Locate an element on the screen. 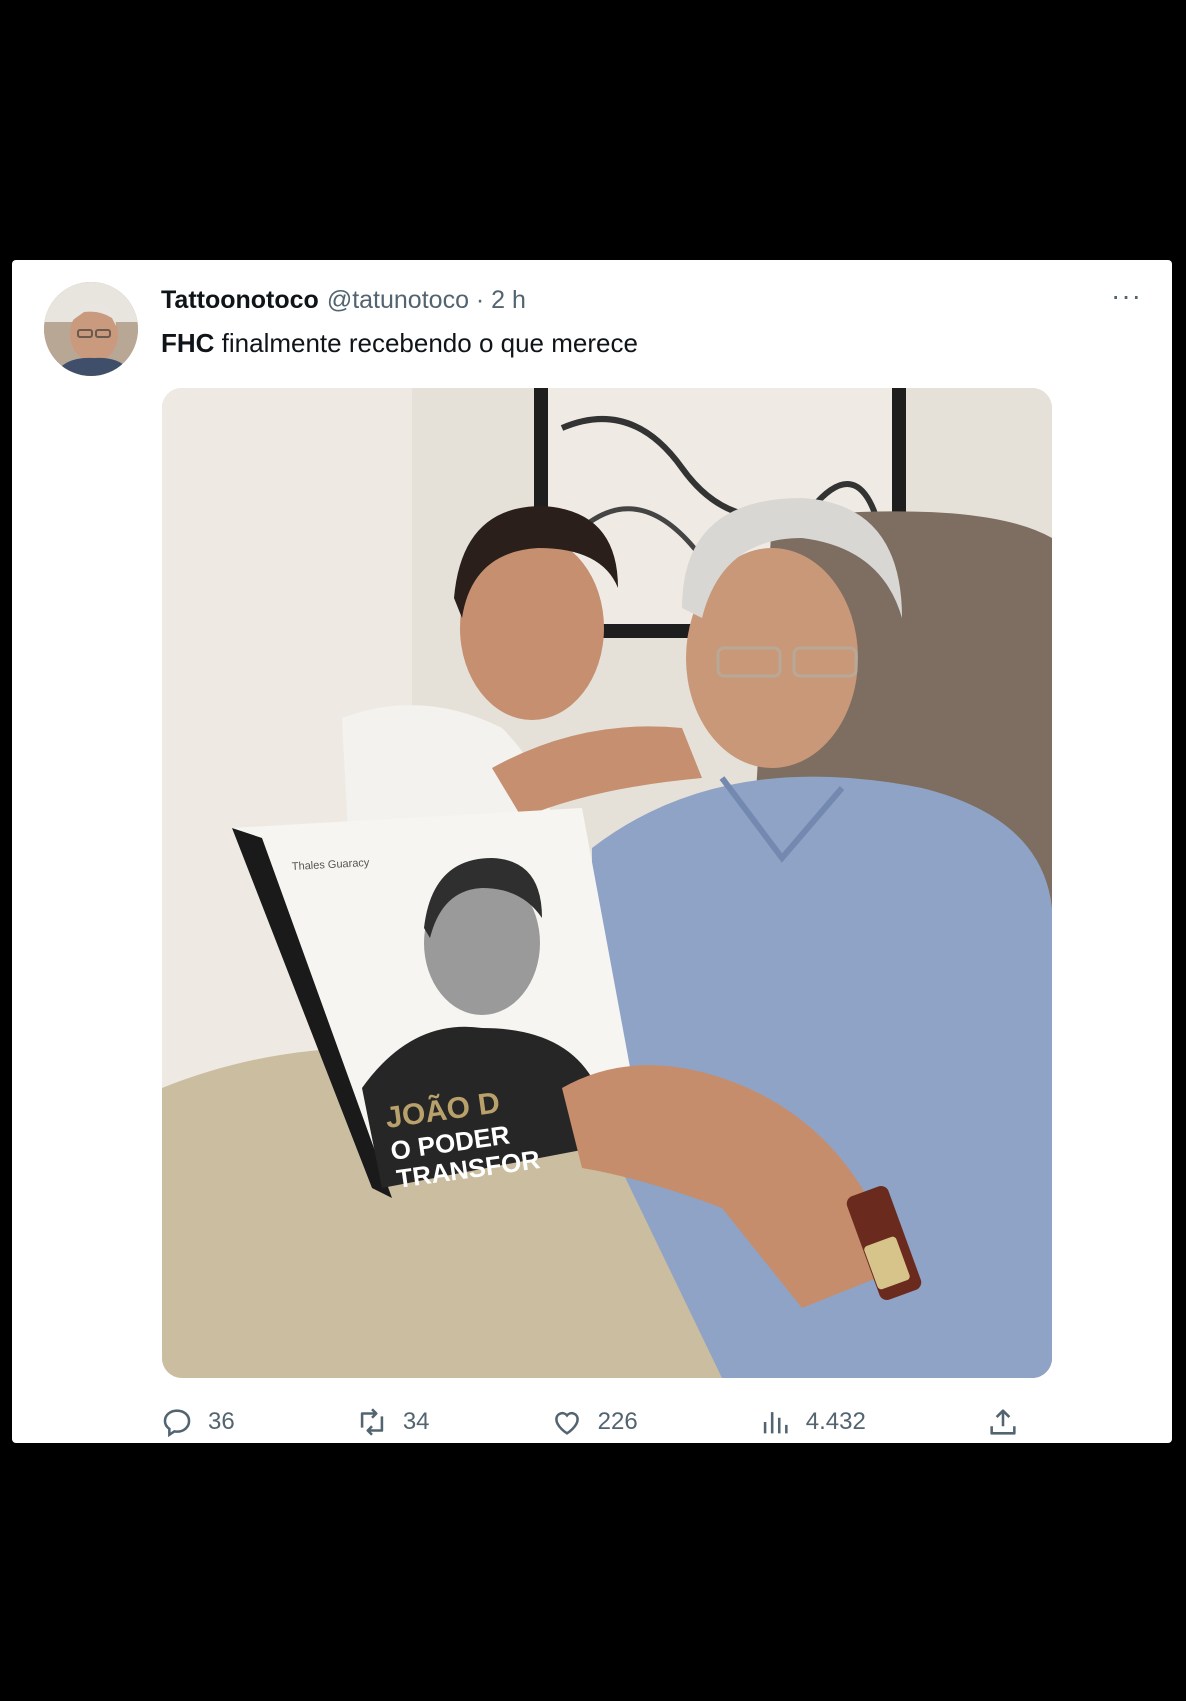  tweet-text-rest: finalmente recebendo o que merece is located at coordinates (426, 343).